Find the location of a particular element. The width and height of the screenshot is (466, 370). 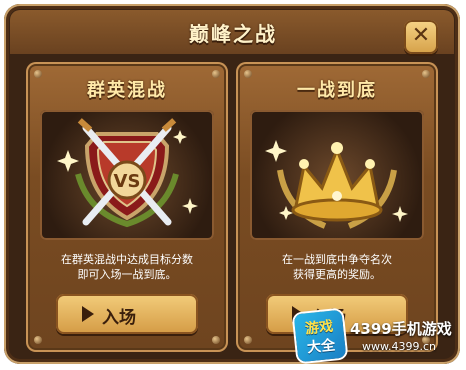

play-icon is located at coordinates (88, 314).